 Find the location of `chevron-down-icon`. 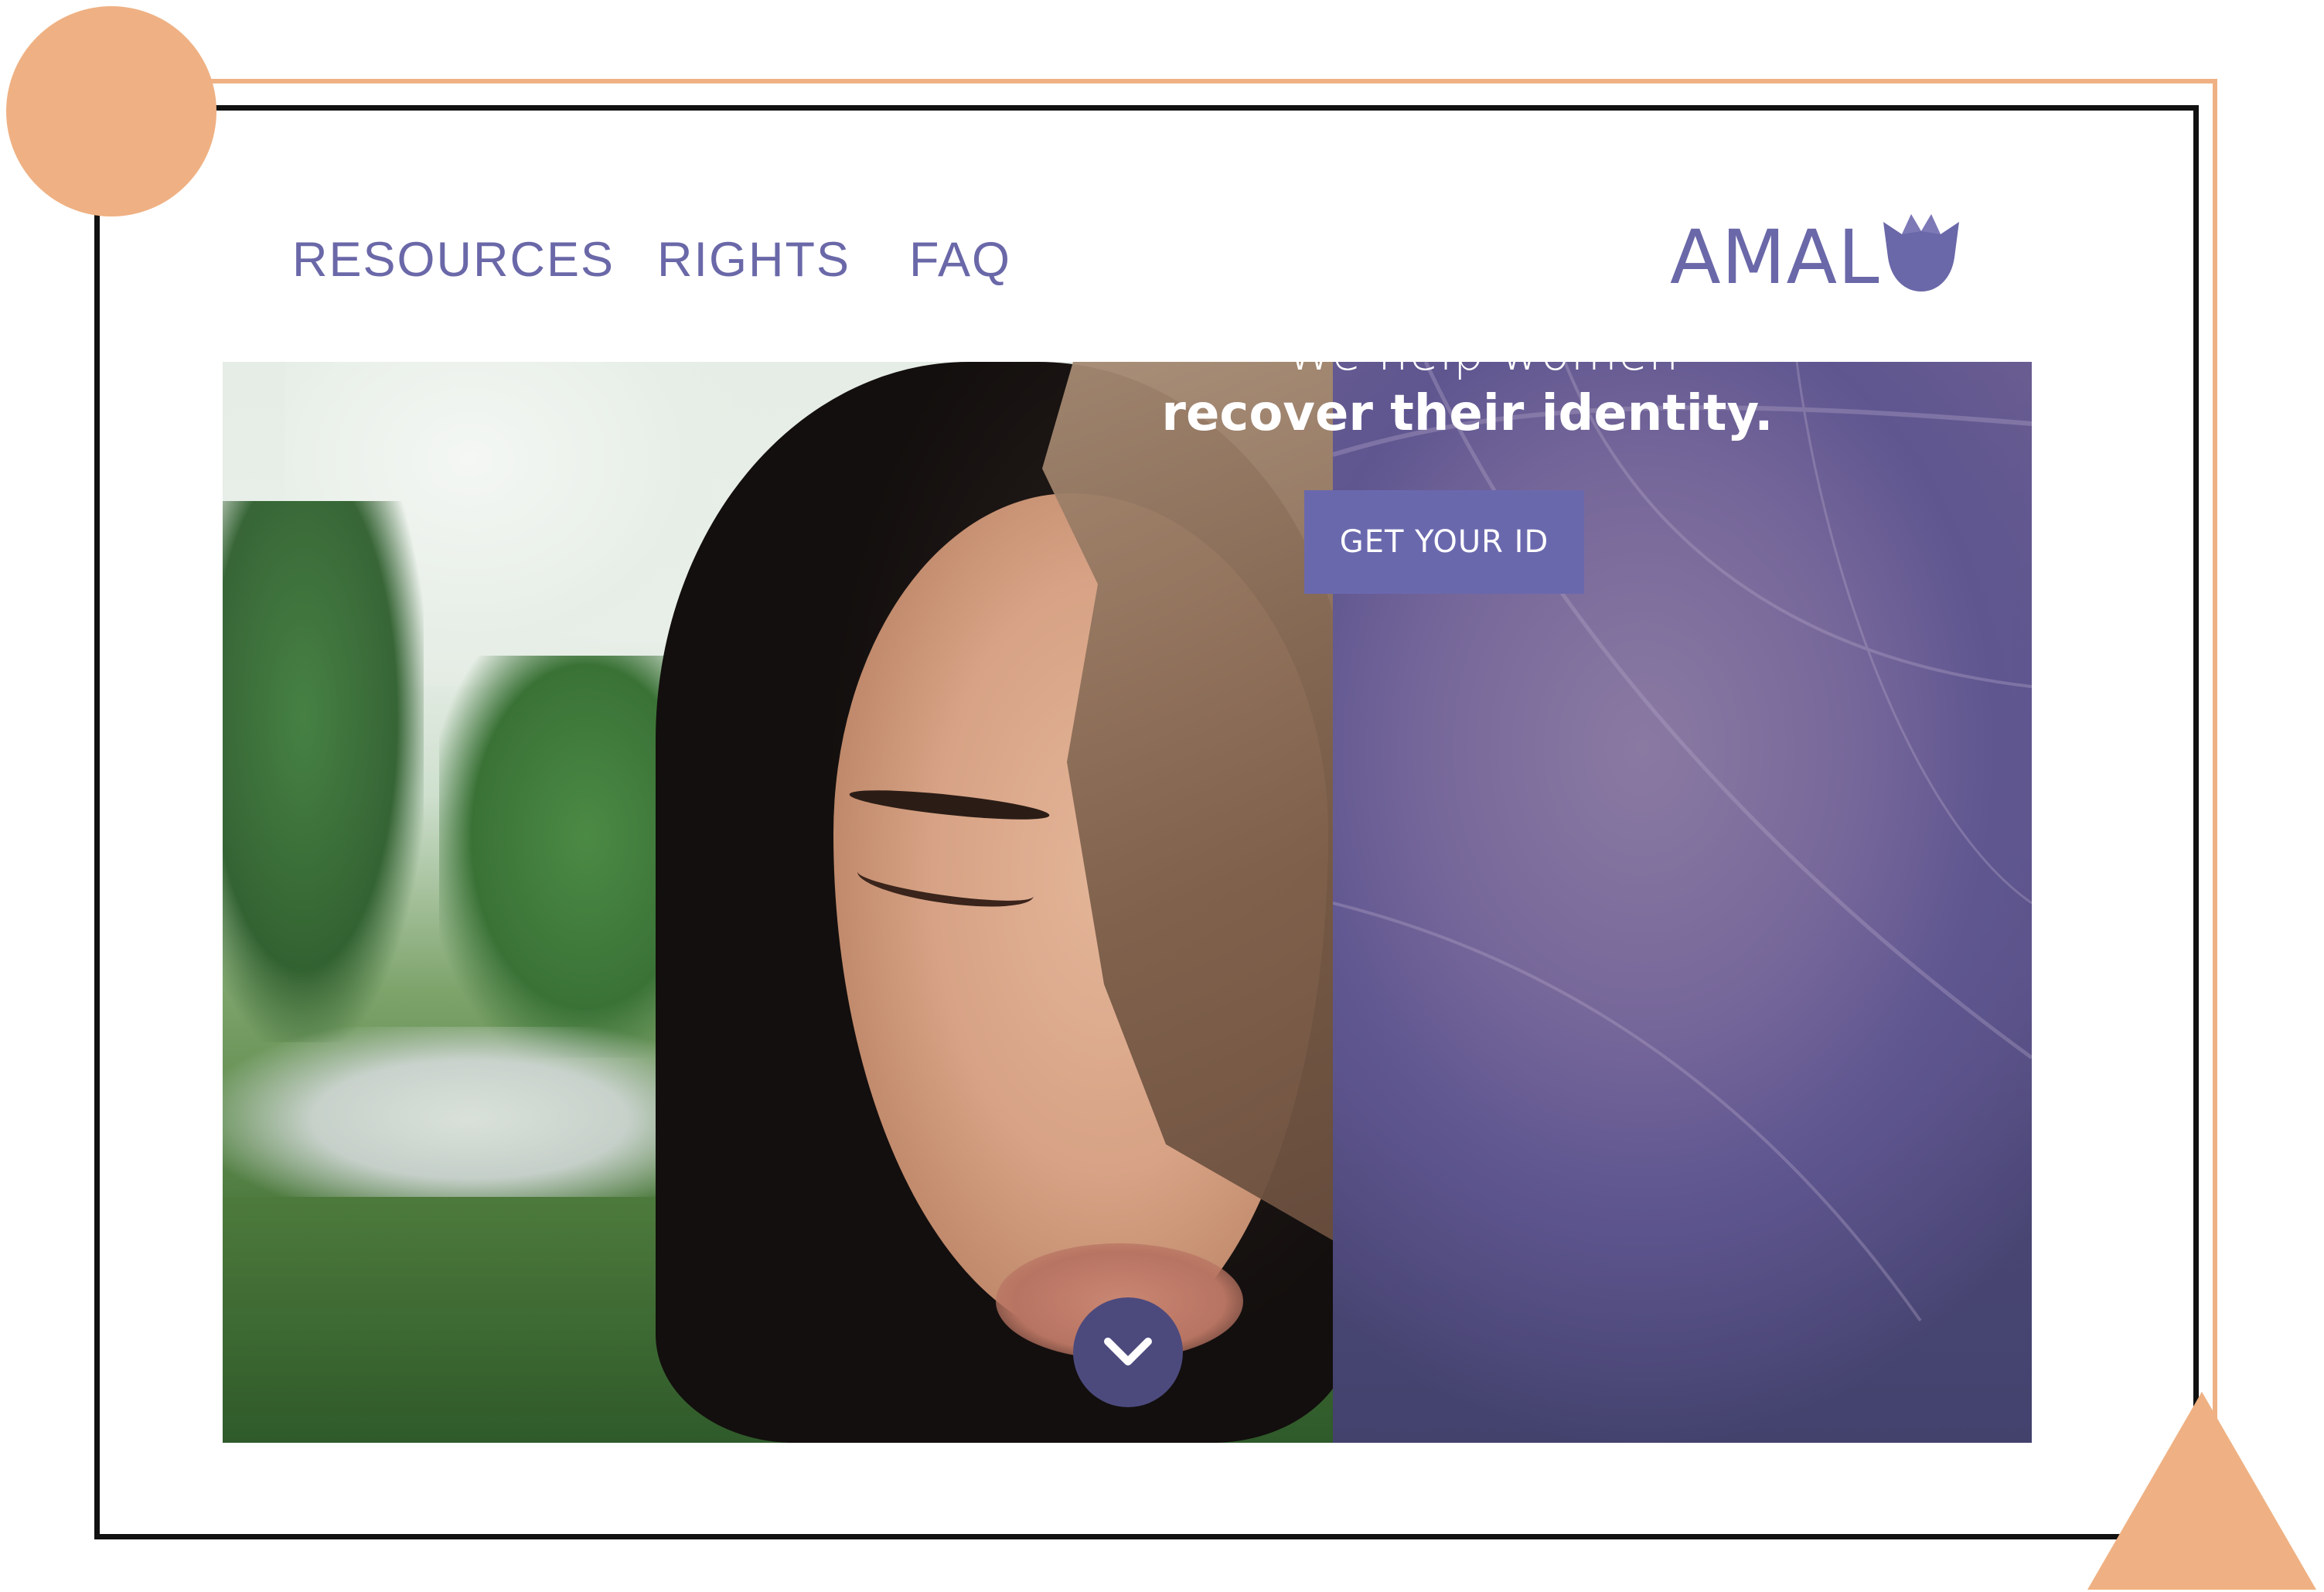

chevron-down-icon is located at coordinates (1128, 1351).